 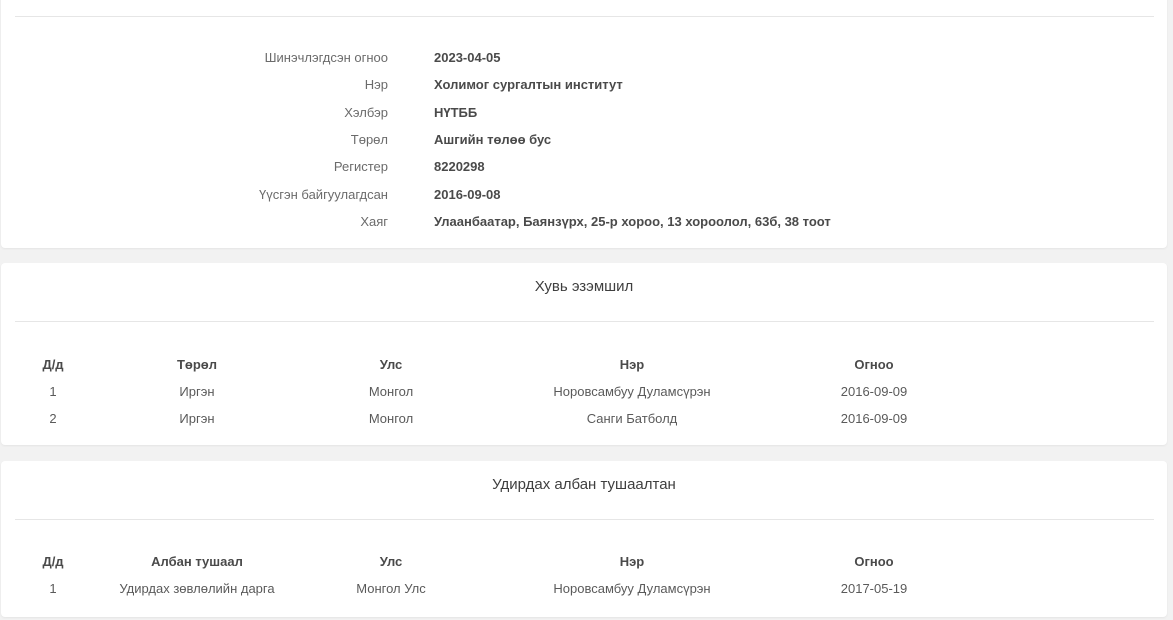 I want to click on info-label: Нэр, so click(x=376, y=84).